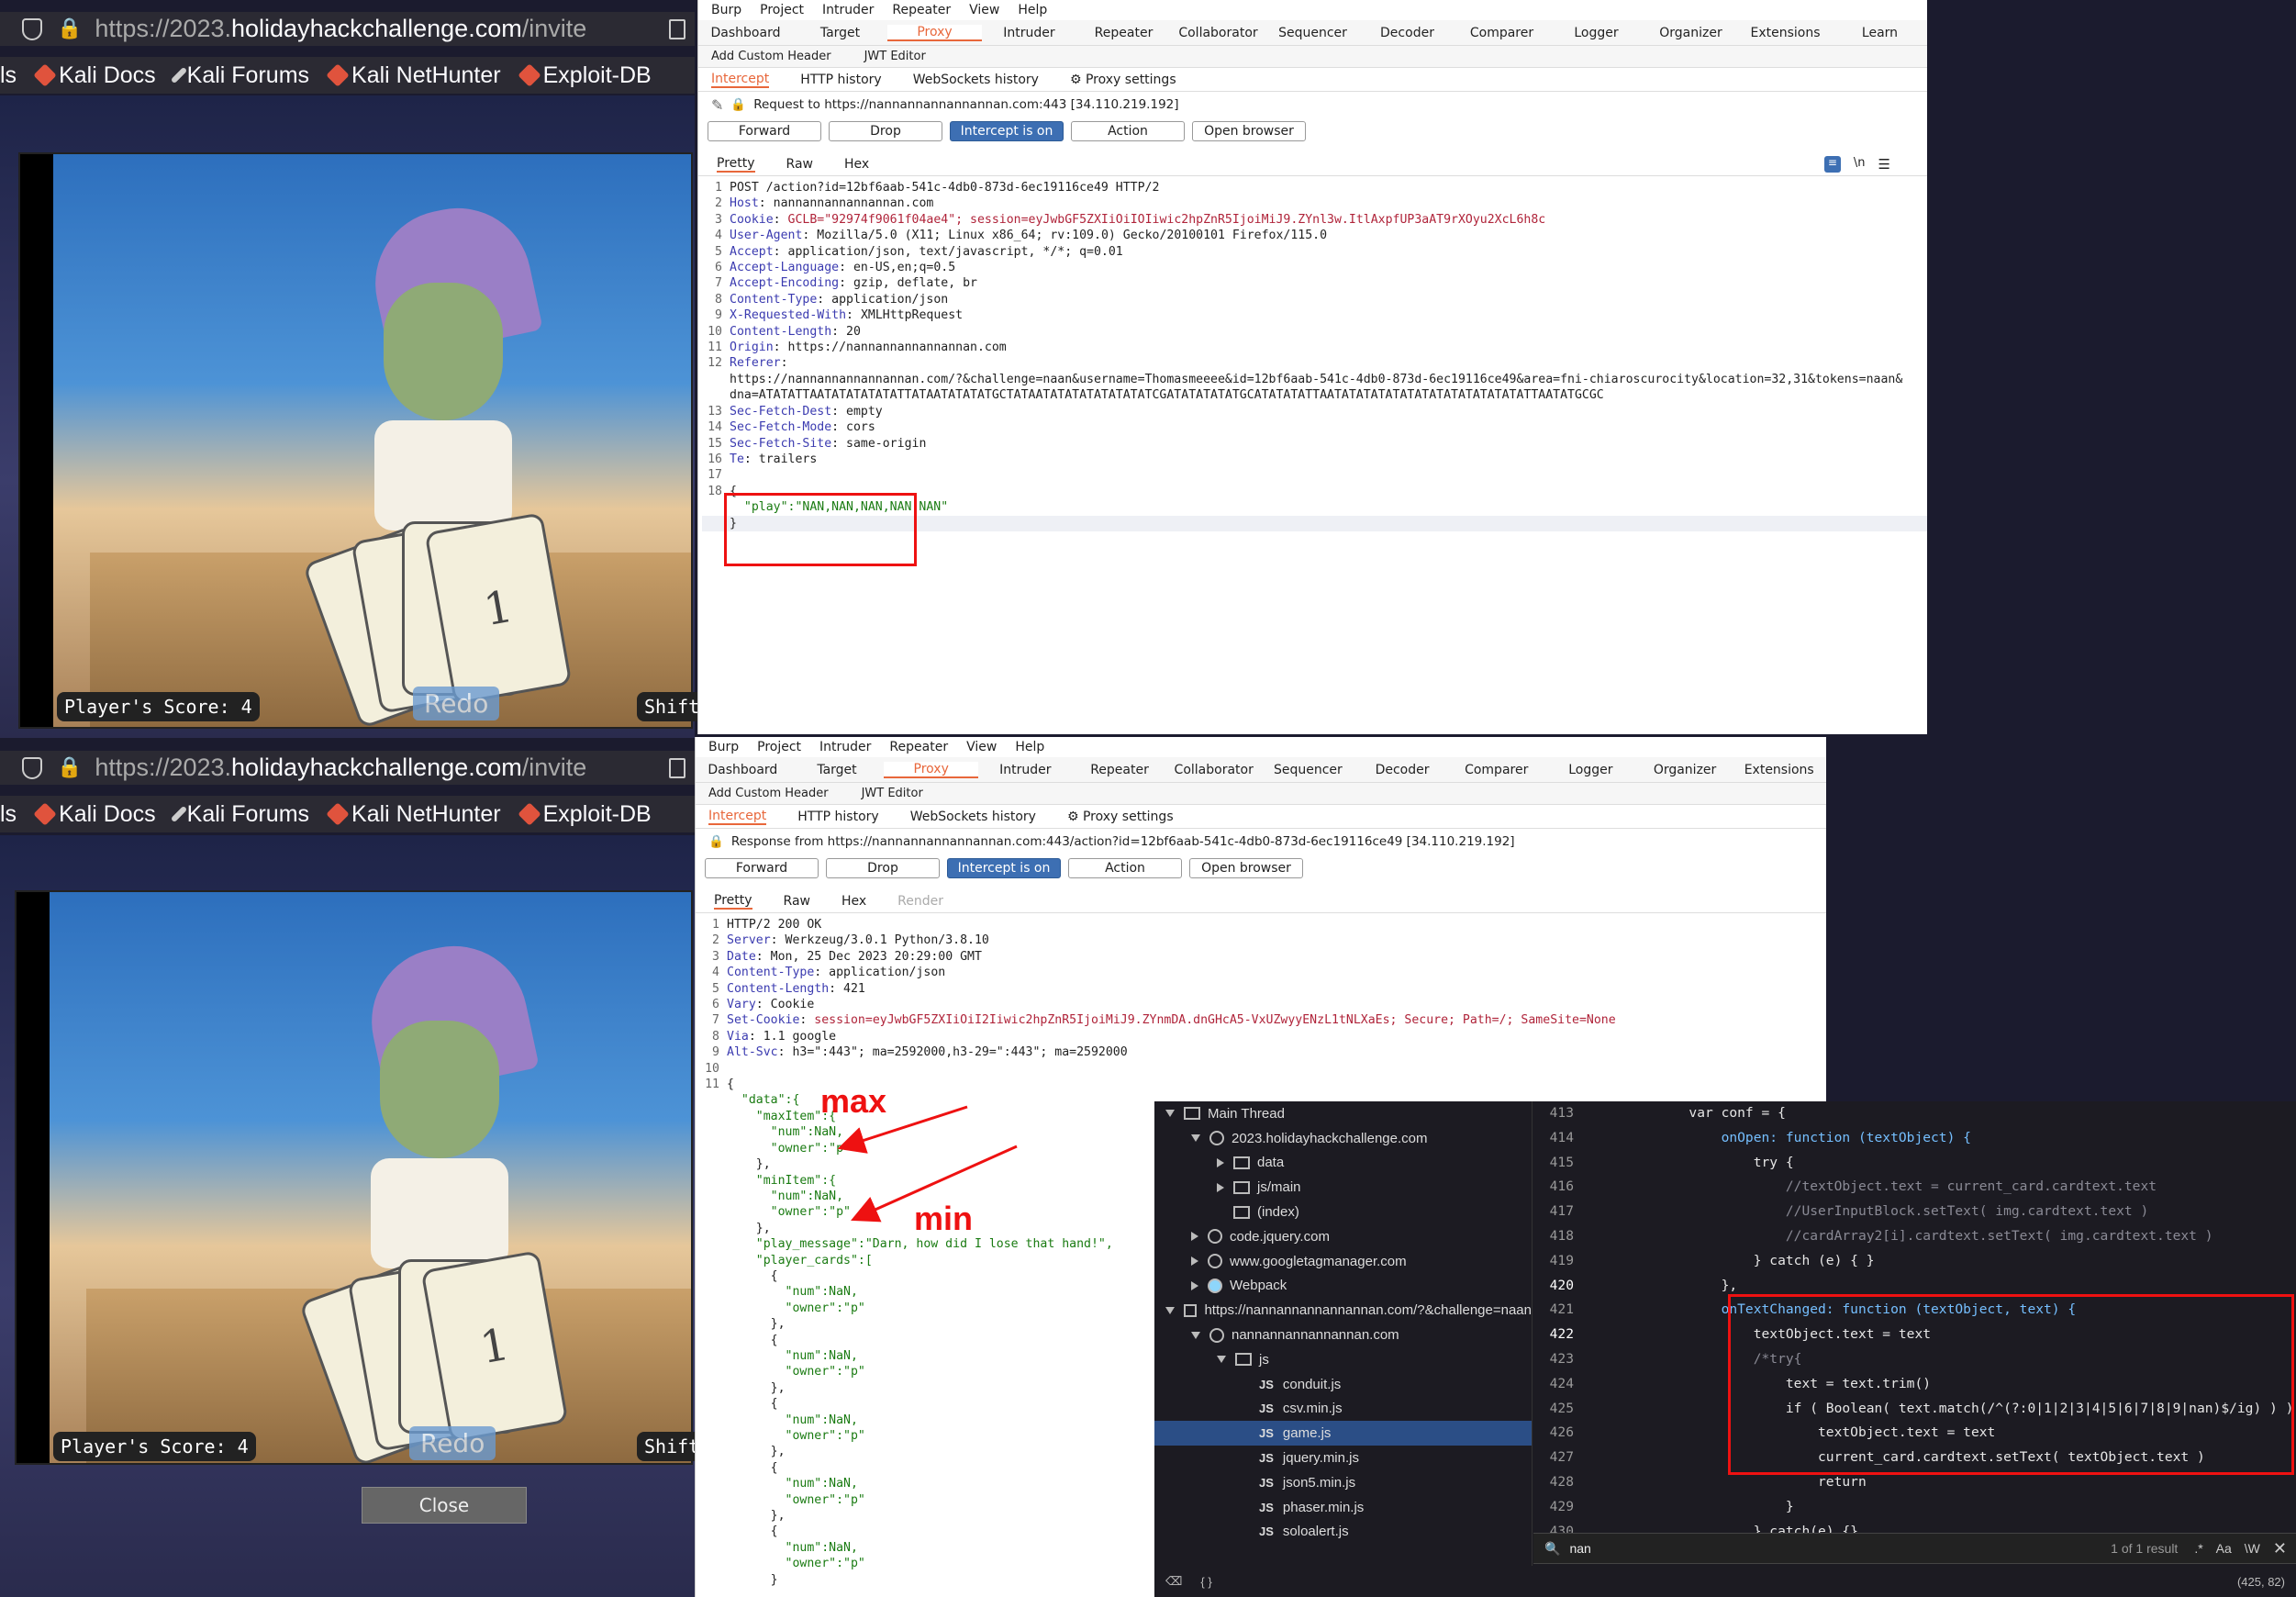  Describe the element at coordinates (1343, 1164) in the screenshot. I see `tree-item-data: data` at that location.